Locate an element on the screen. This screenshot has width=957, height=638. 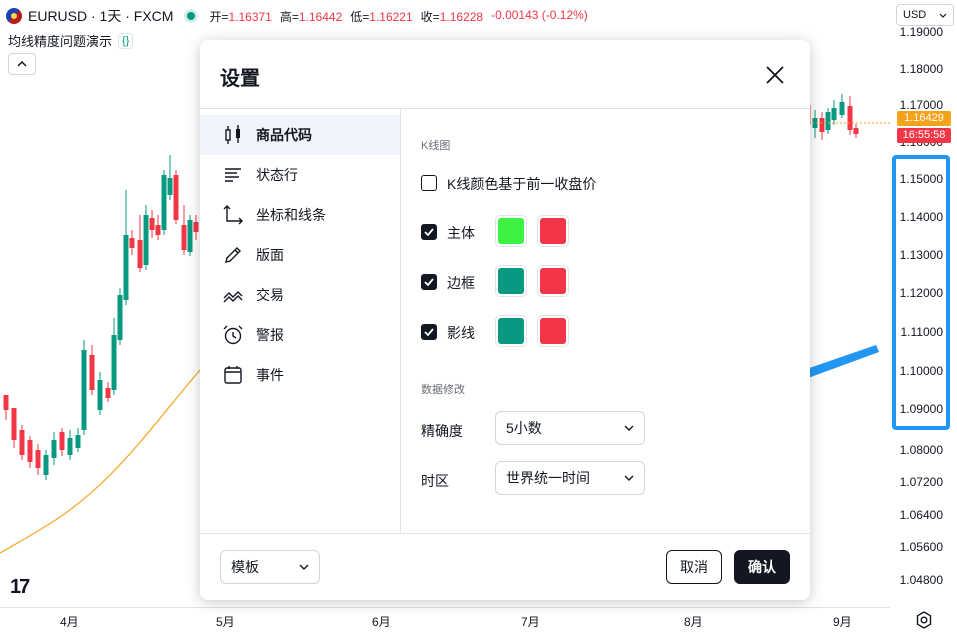
eur-usd-flag-icon is located at coordinates (14, 16).